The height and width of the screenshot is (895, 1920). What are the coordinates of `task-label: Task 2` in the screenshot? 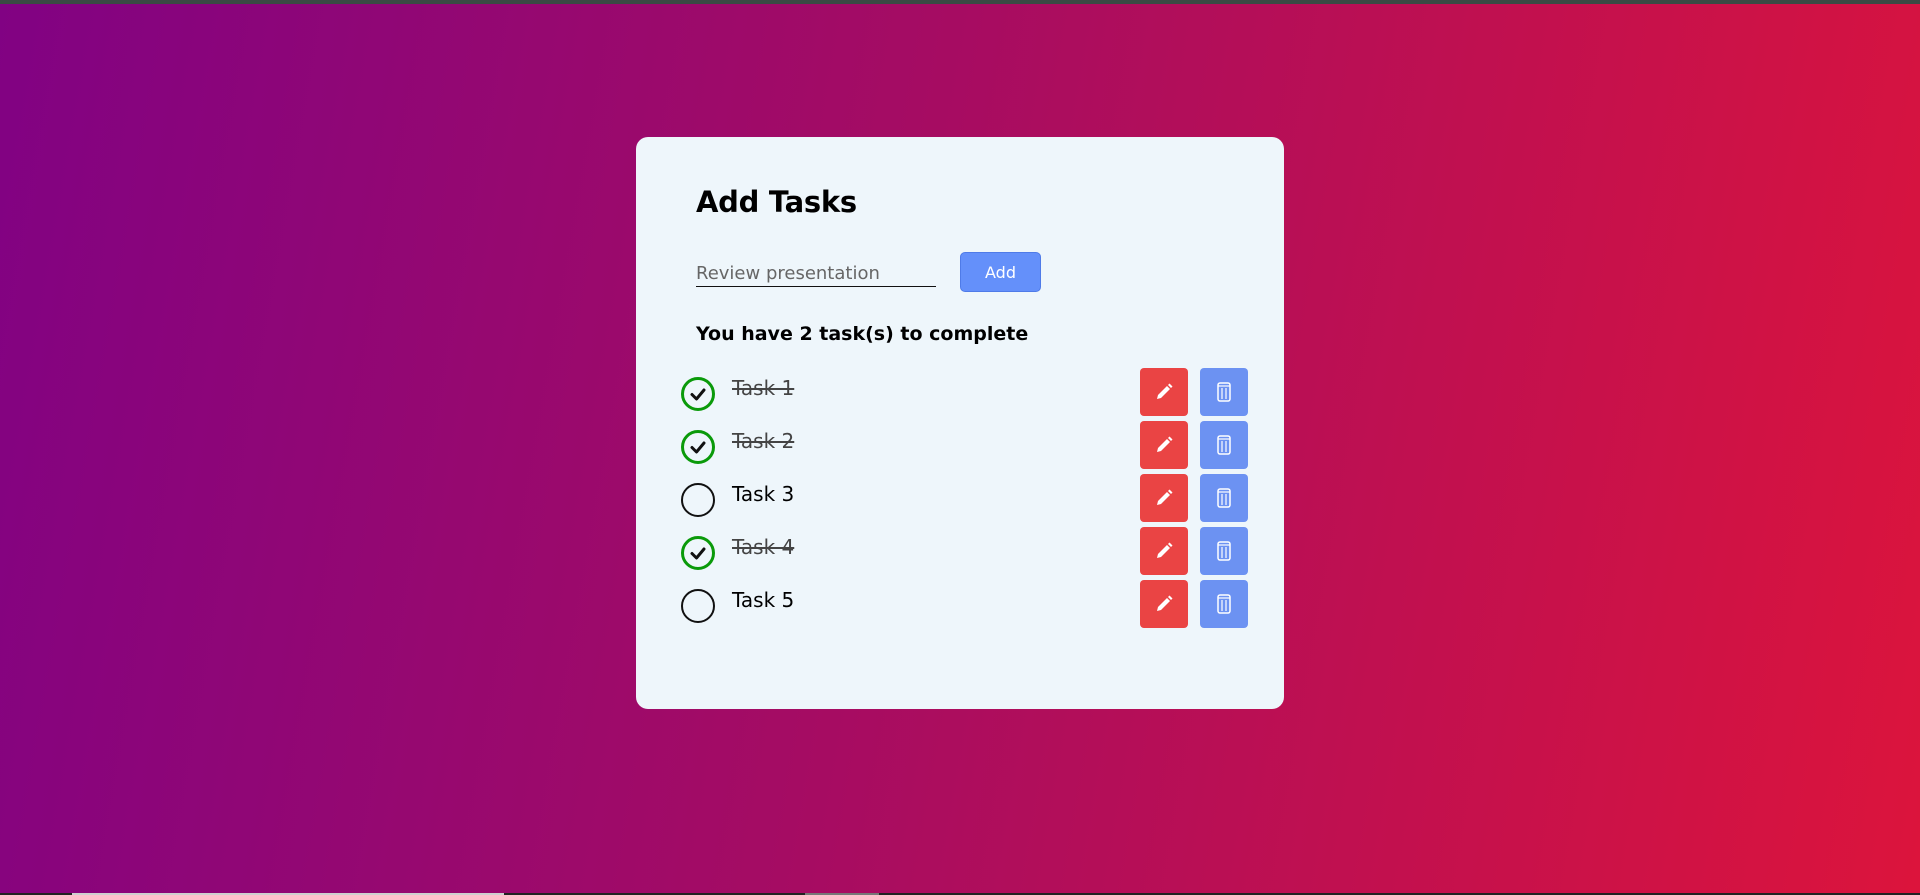 It's located at (763, 441).